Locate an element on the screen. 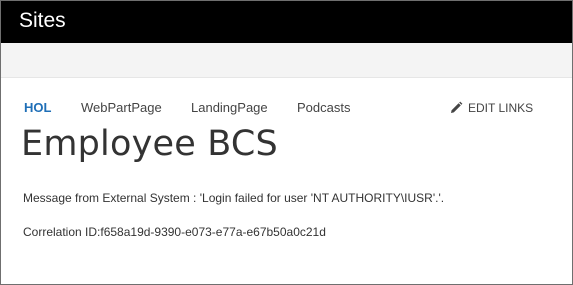 The width and height of the screenshot is (573, 285). edit-links-label: EDIT LINKS is located at coordinates (501, 108).